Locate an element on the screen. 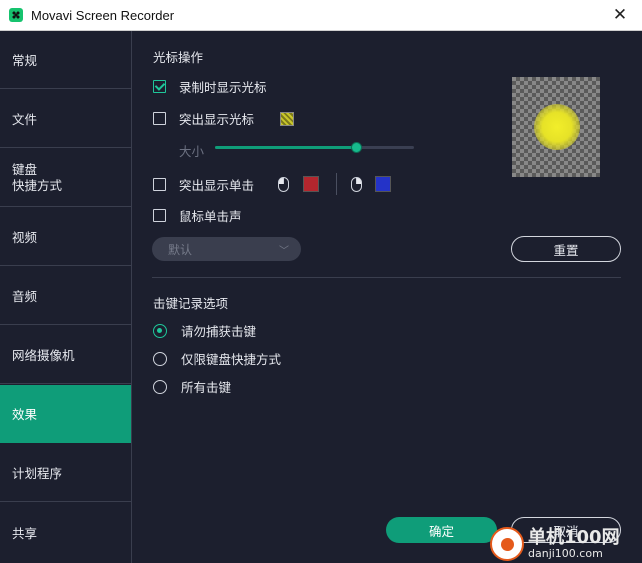 Image resolution: width=642 pixels, height=563 pixels. show-cursor-label: 录制时显示光标 is located at coordinates (223, 87).